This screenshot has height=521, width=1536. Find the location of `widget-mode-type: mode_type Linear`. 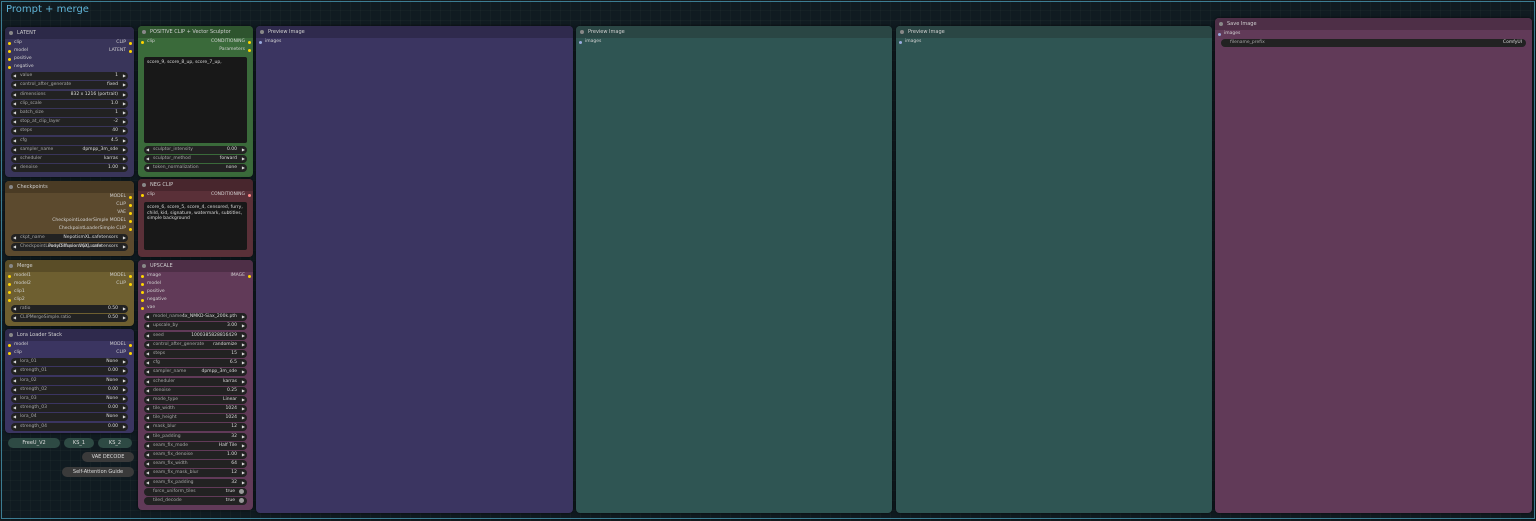

widget-mode-type: mode_type Linear is located at coordinates (195, 399).